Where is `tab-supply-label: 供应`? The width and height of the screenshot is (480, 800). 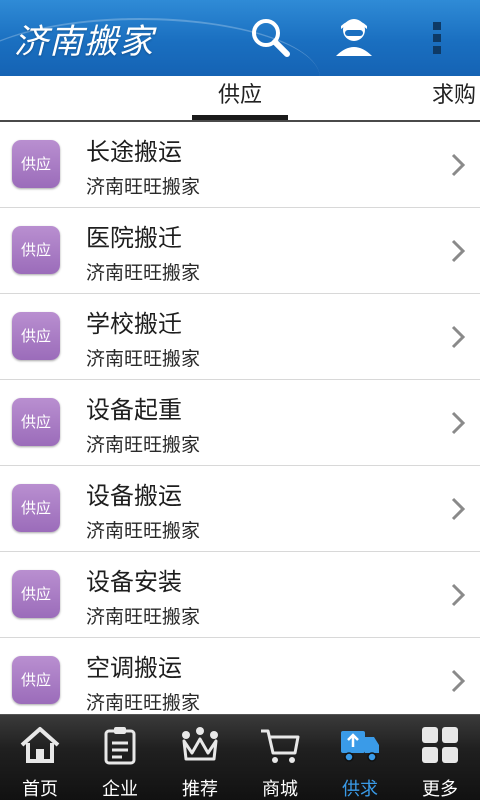
tab-supply-label: 供应 is located at coordinates (239, 95).